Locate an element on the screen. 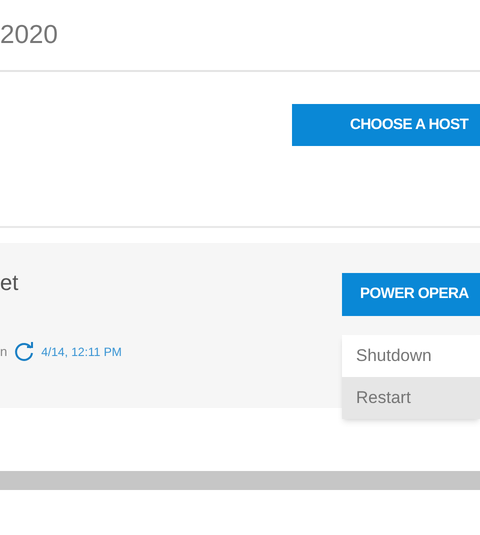 Image resolution: width=480 pixels, height=535 pixels. host-name: et is located at coordinates (10, 283).